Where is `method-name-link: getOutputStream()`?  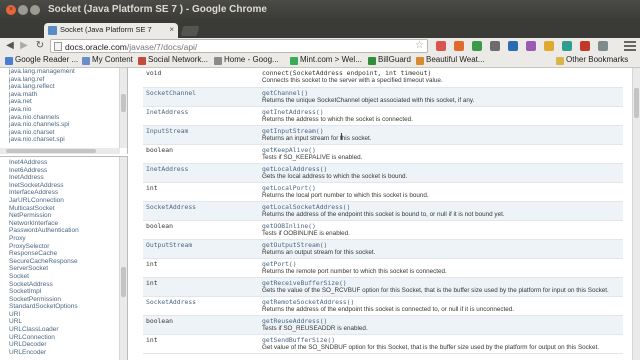
method-name-link: getOutputStream() is located at coordinates (441, 245).